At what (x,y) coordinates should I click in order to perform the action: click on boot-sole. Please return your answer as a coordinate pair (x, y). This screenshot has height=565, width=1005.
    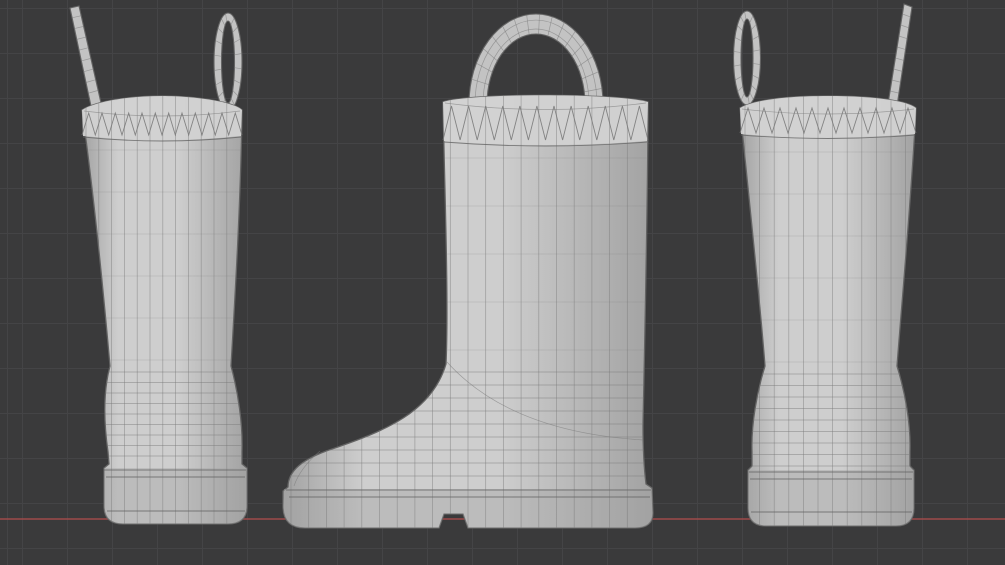
    Looking at the image, I should click on (831, 498).